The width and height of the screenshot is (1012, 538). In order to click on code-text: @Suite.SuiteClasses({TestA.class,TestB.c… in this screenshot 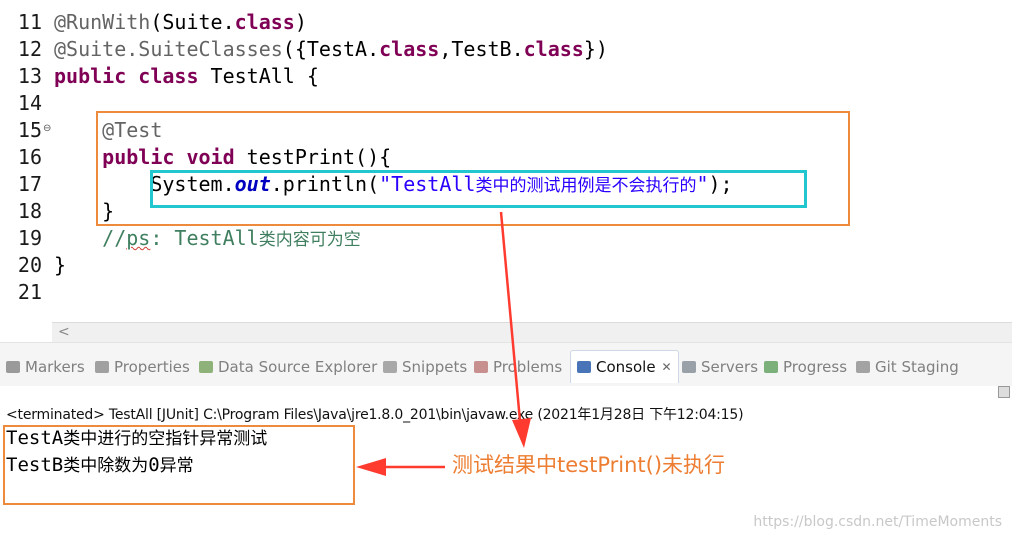, I will do `click(331, 49)`.